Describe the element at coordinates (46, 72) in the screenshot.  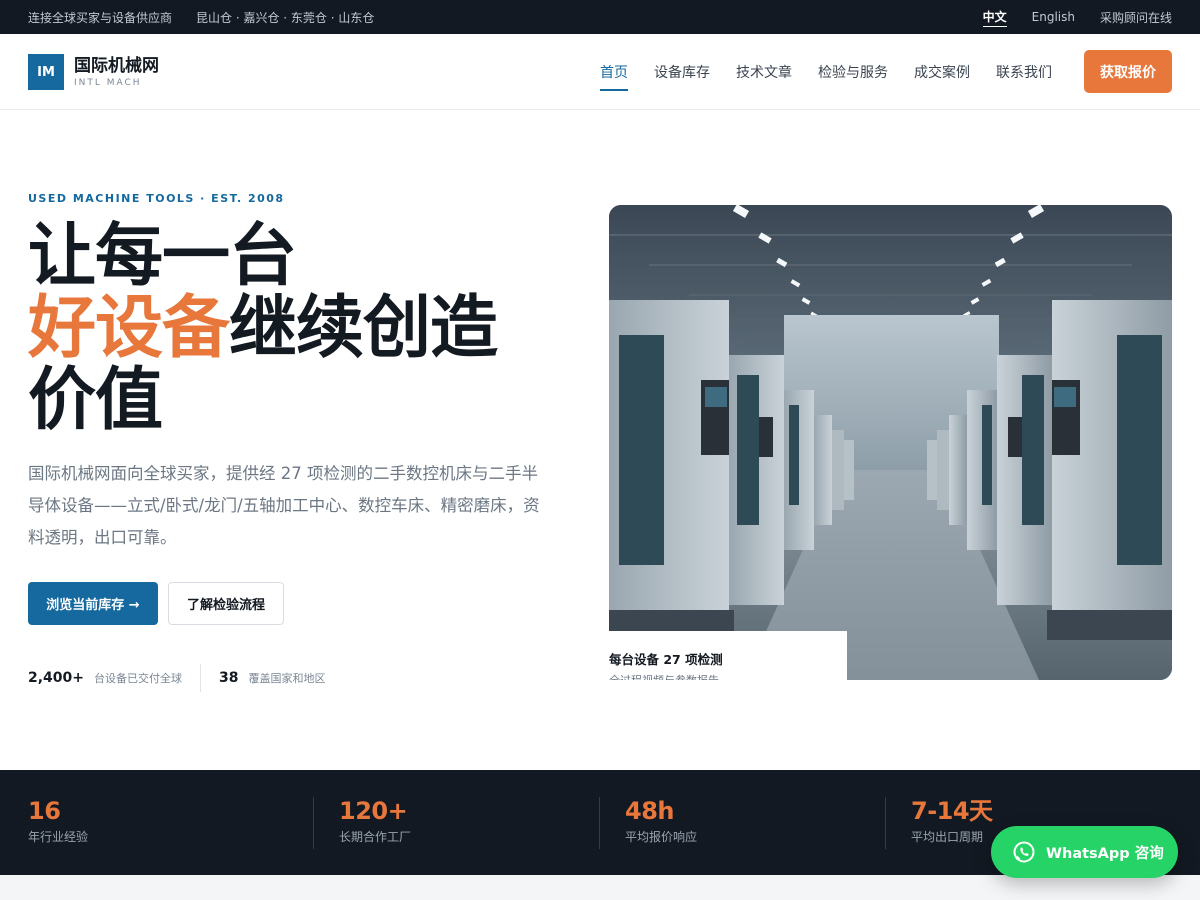
I see `logo-mark: IM` at that location.